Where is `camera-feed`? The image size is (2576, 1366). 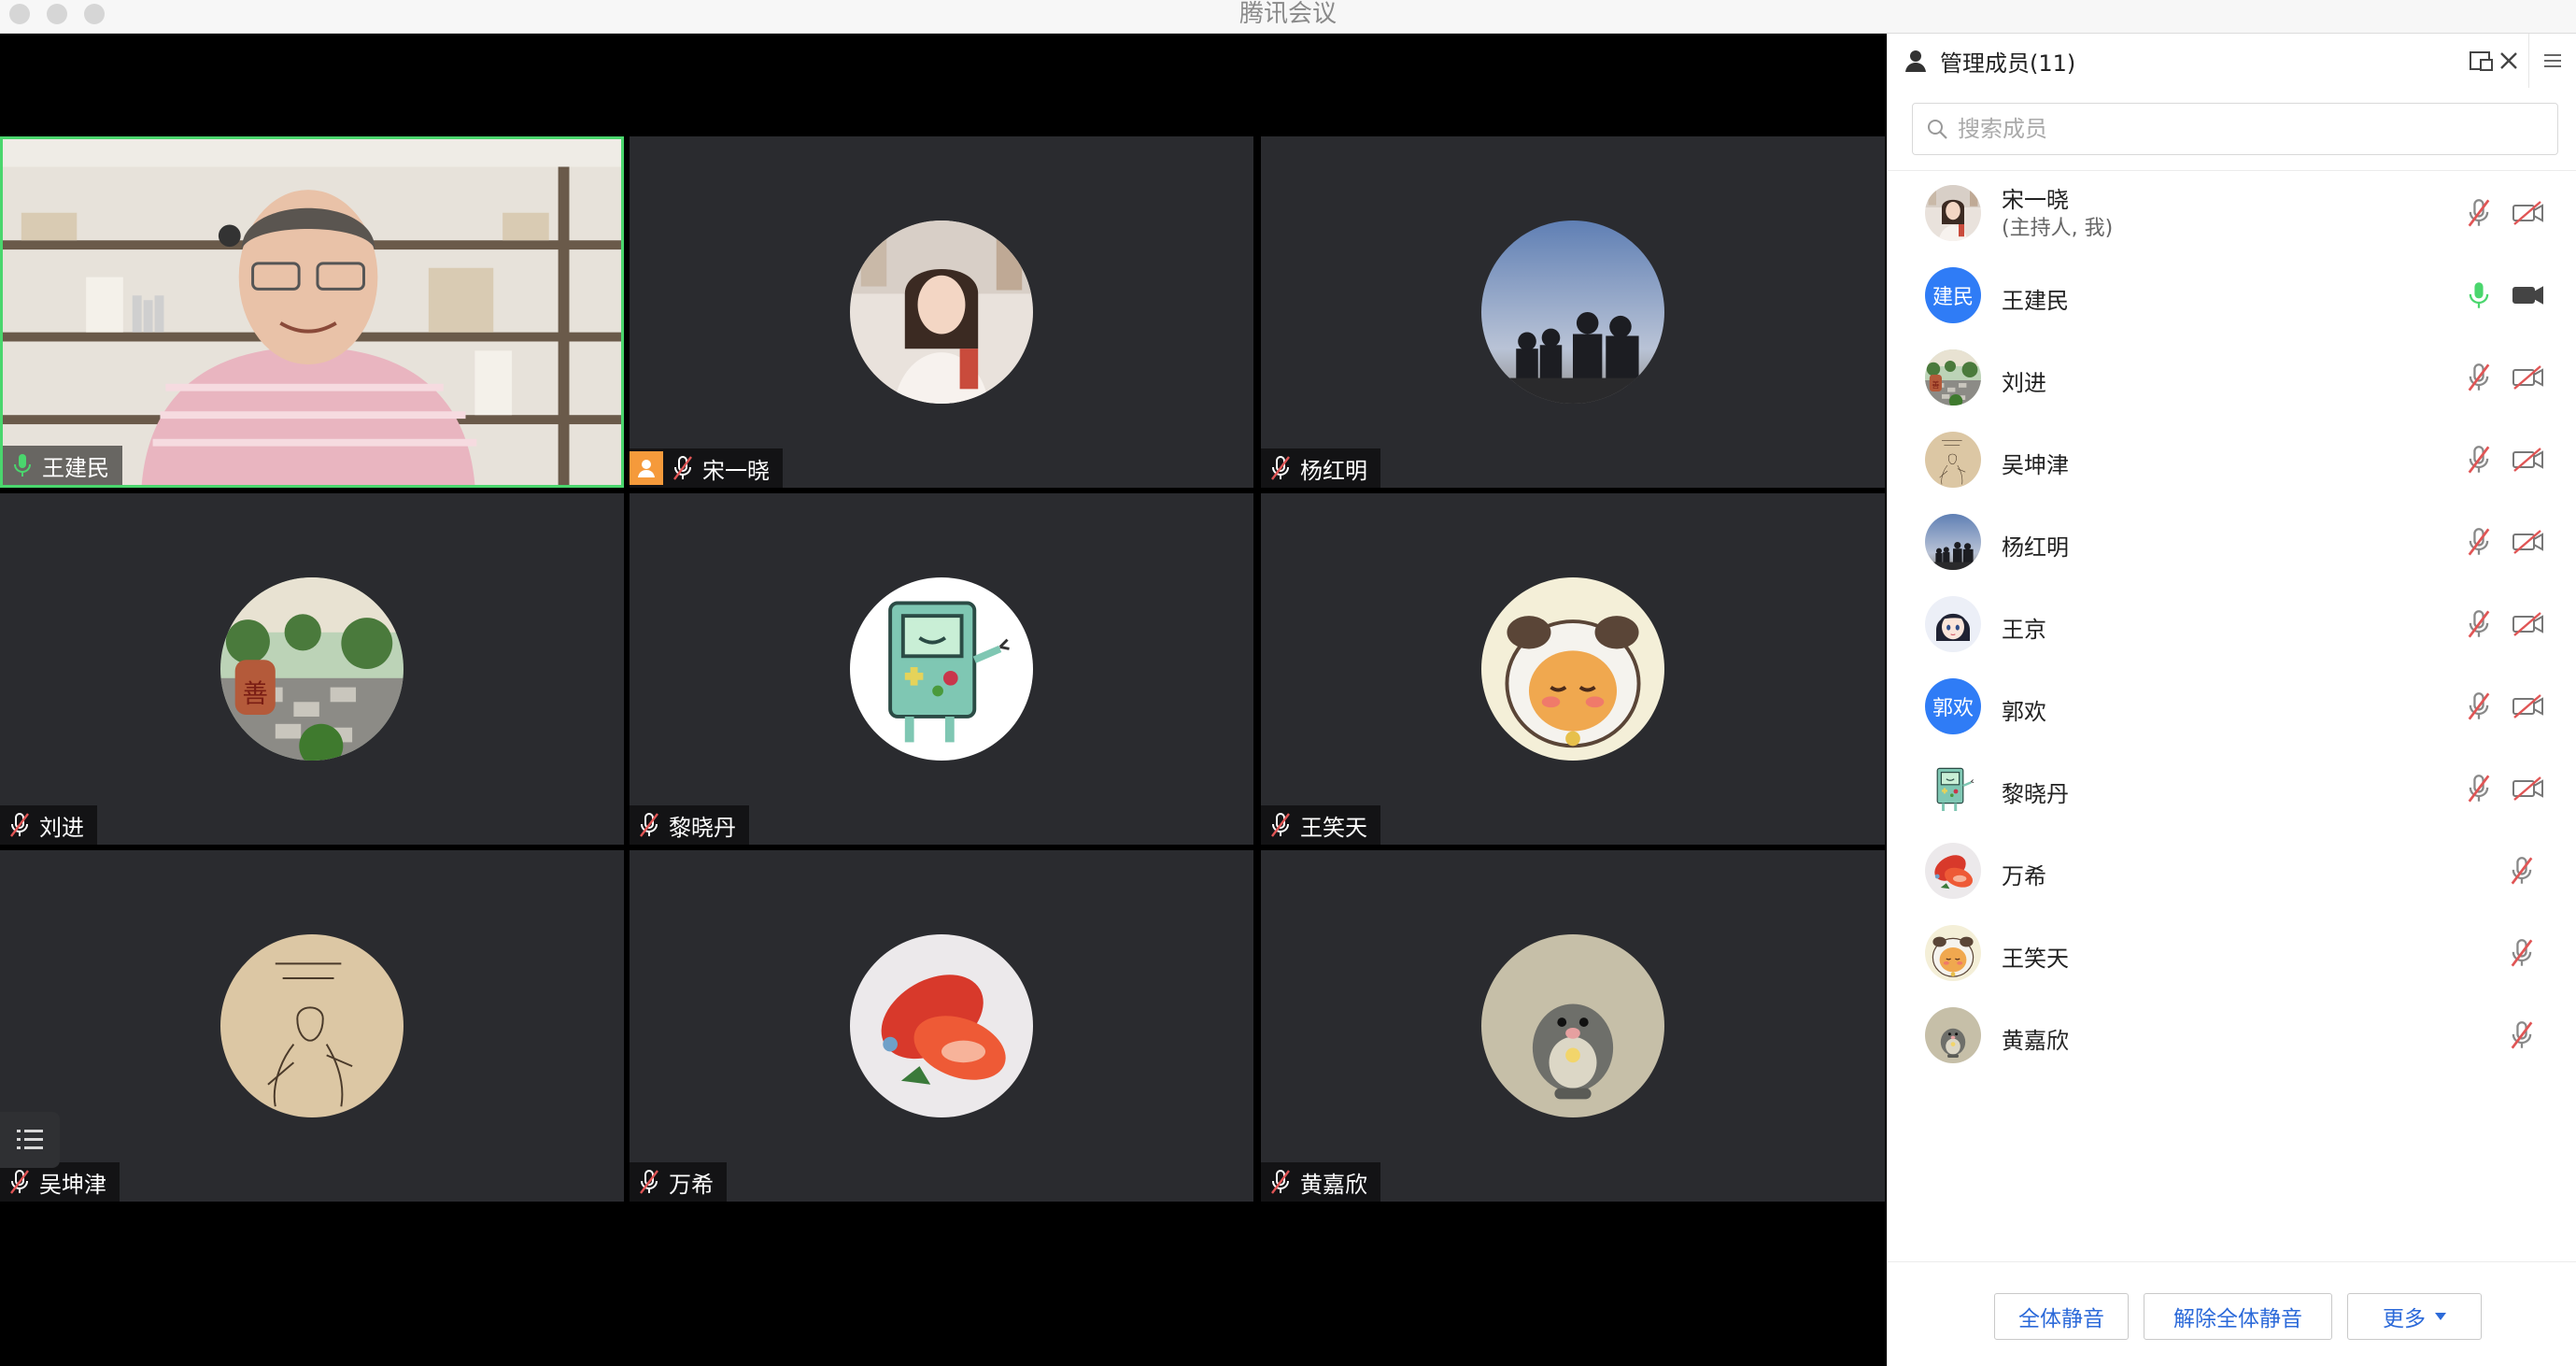 camera-feed is located at coordinates (312, 312).